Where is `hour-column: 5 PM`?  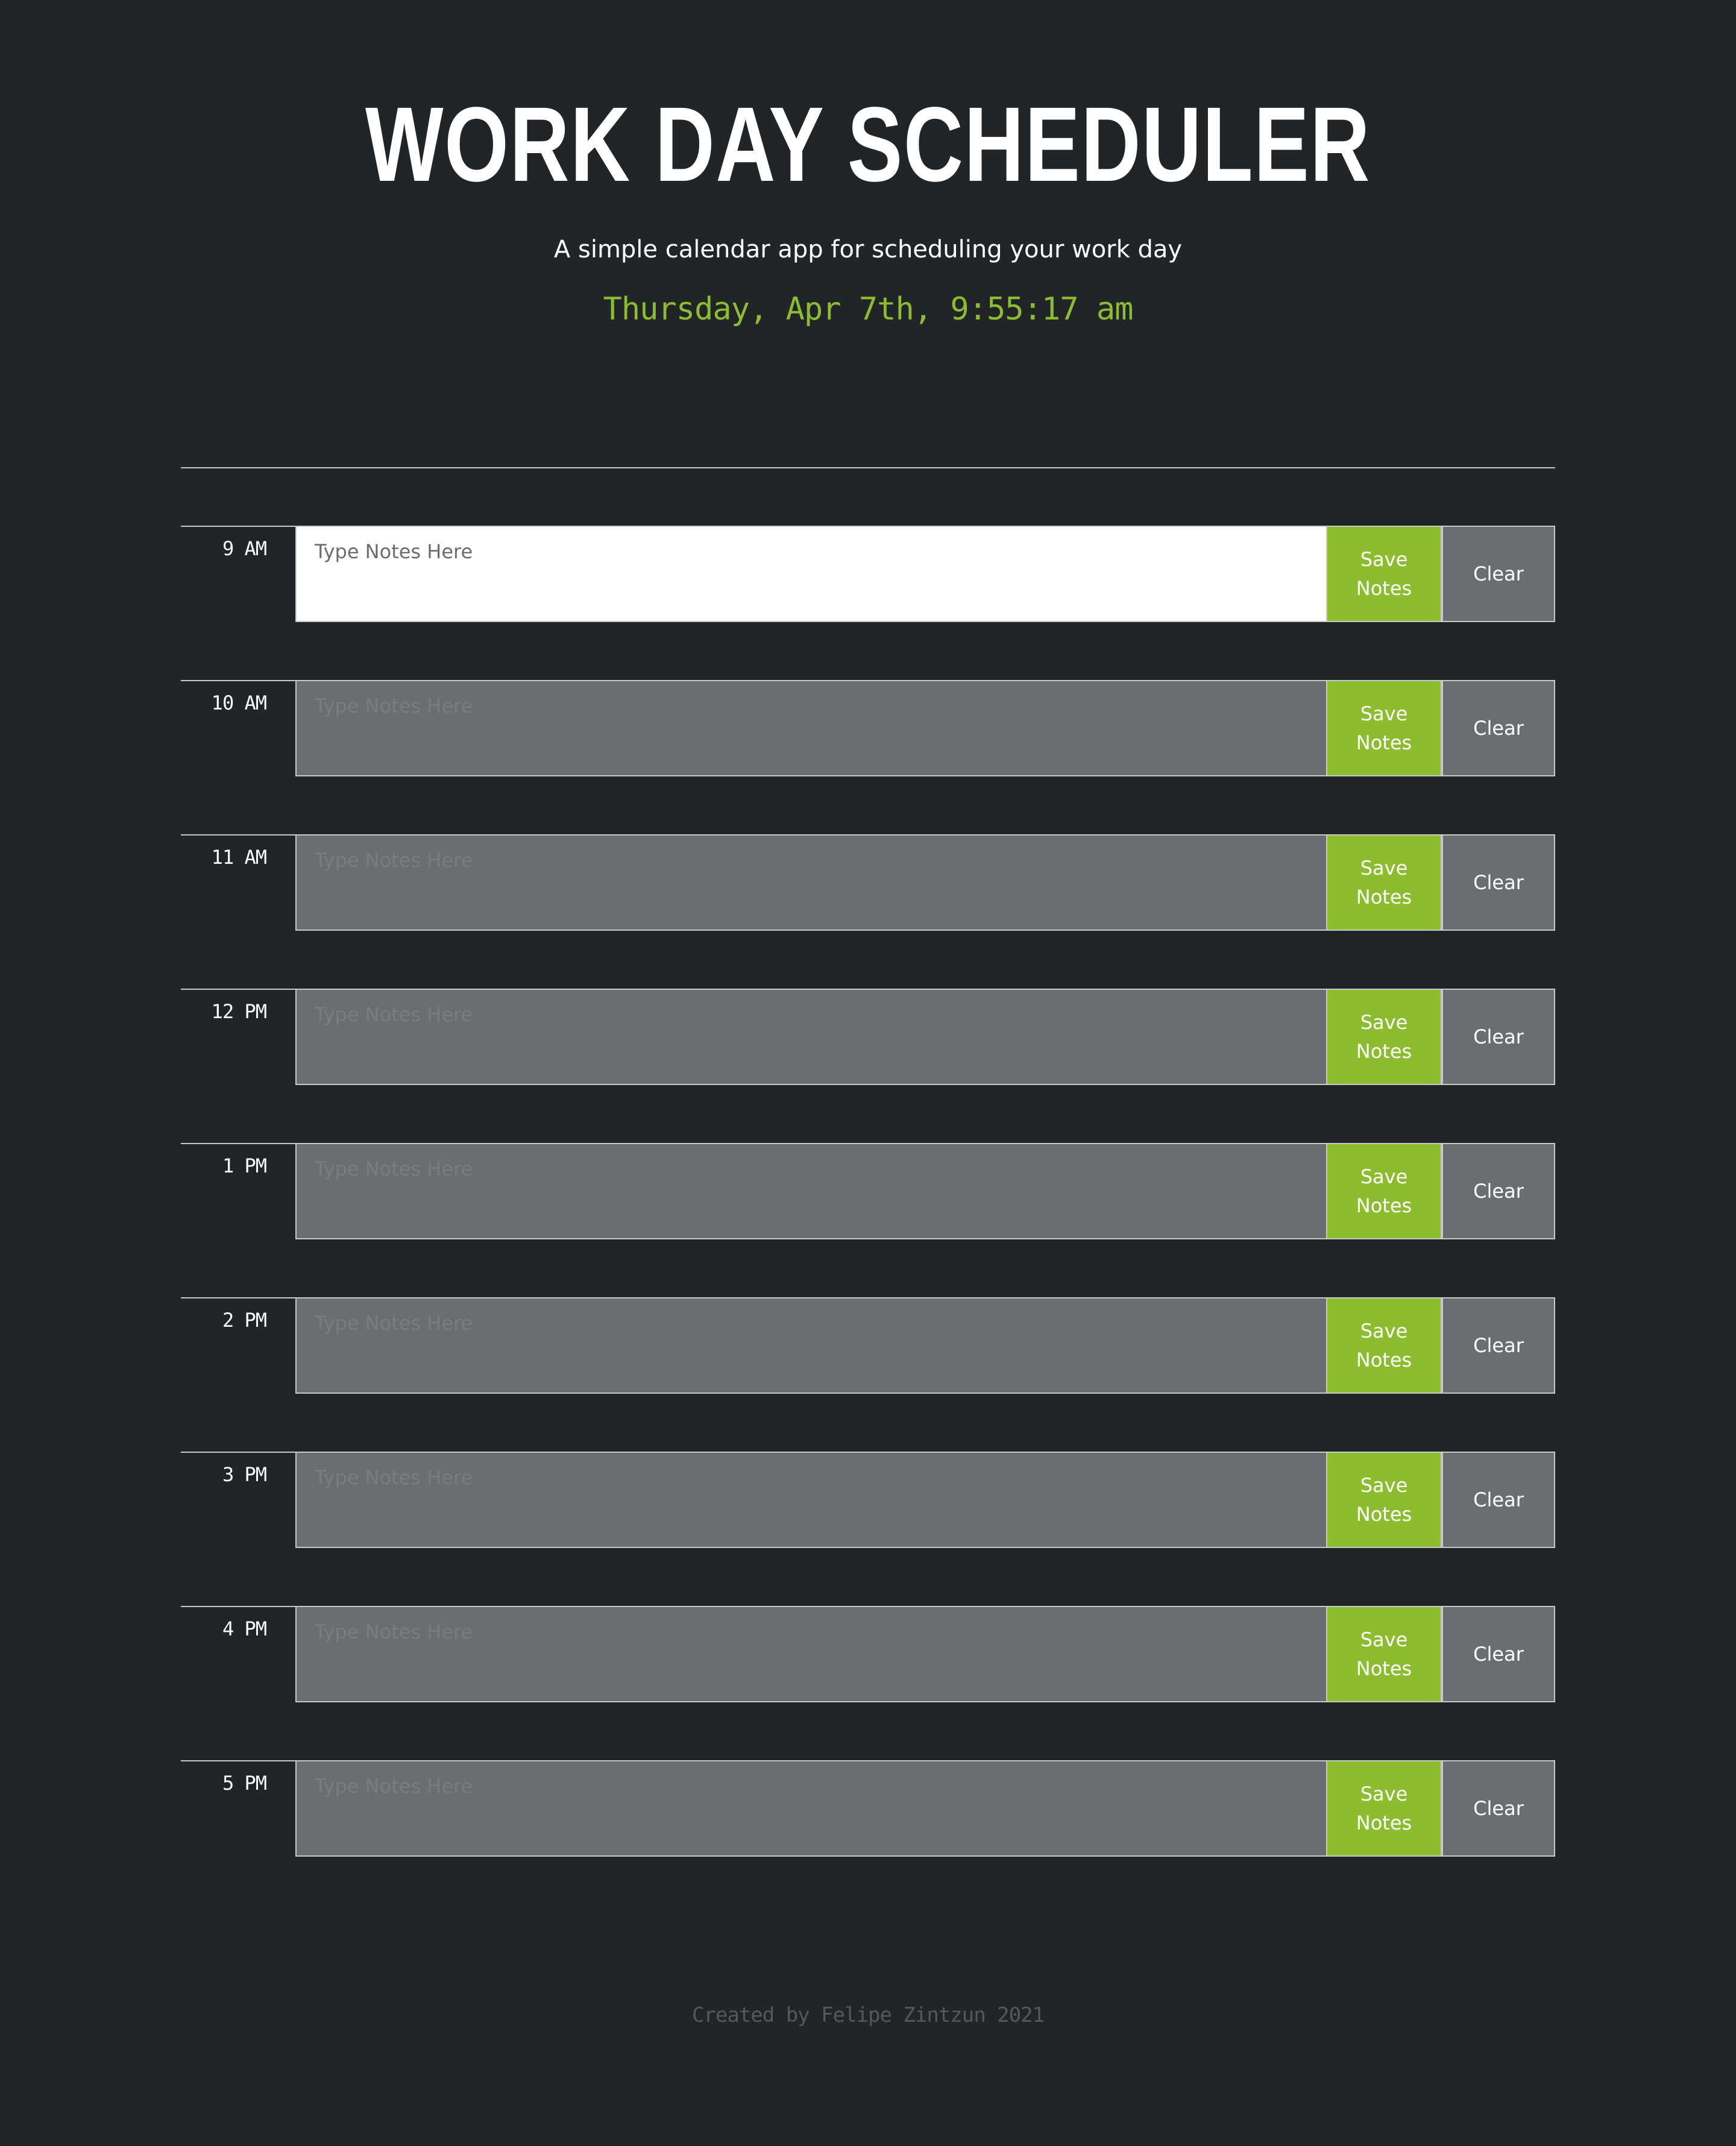
hour-column: 5 PM is located at coordinates (238, 1808).